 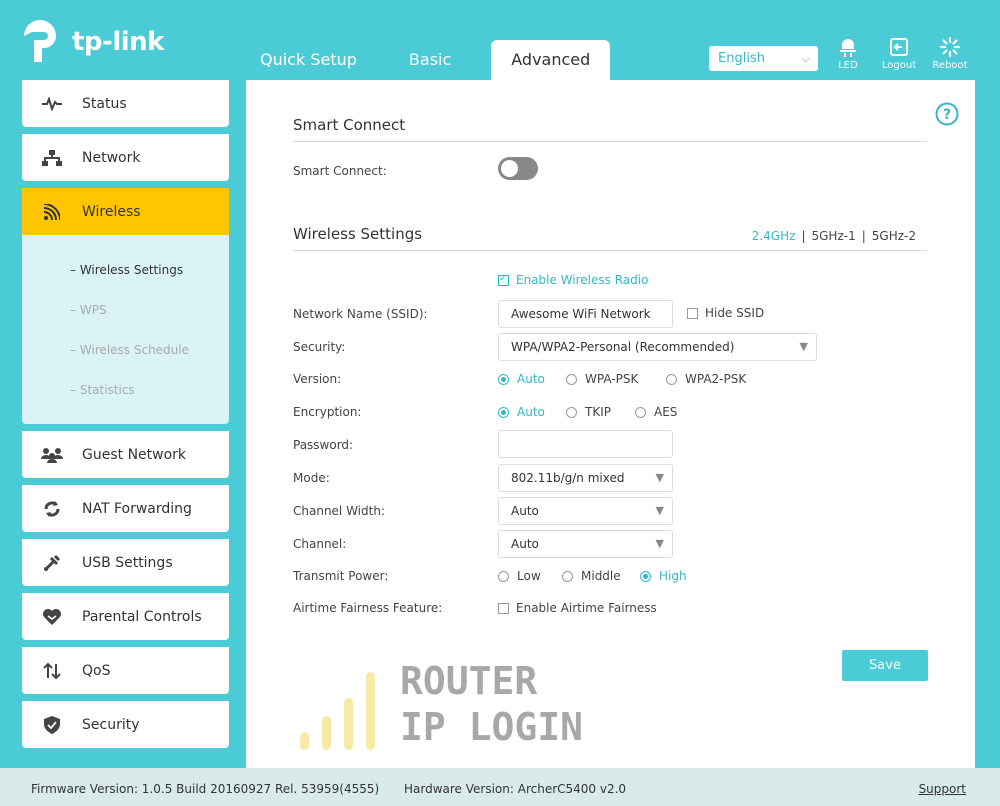 I want to click on save-button: Save, so click(x=885, y=665).